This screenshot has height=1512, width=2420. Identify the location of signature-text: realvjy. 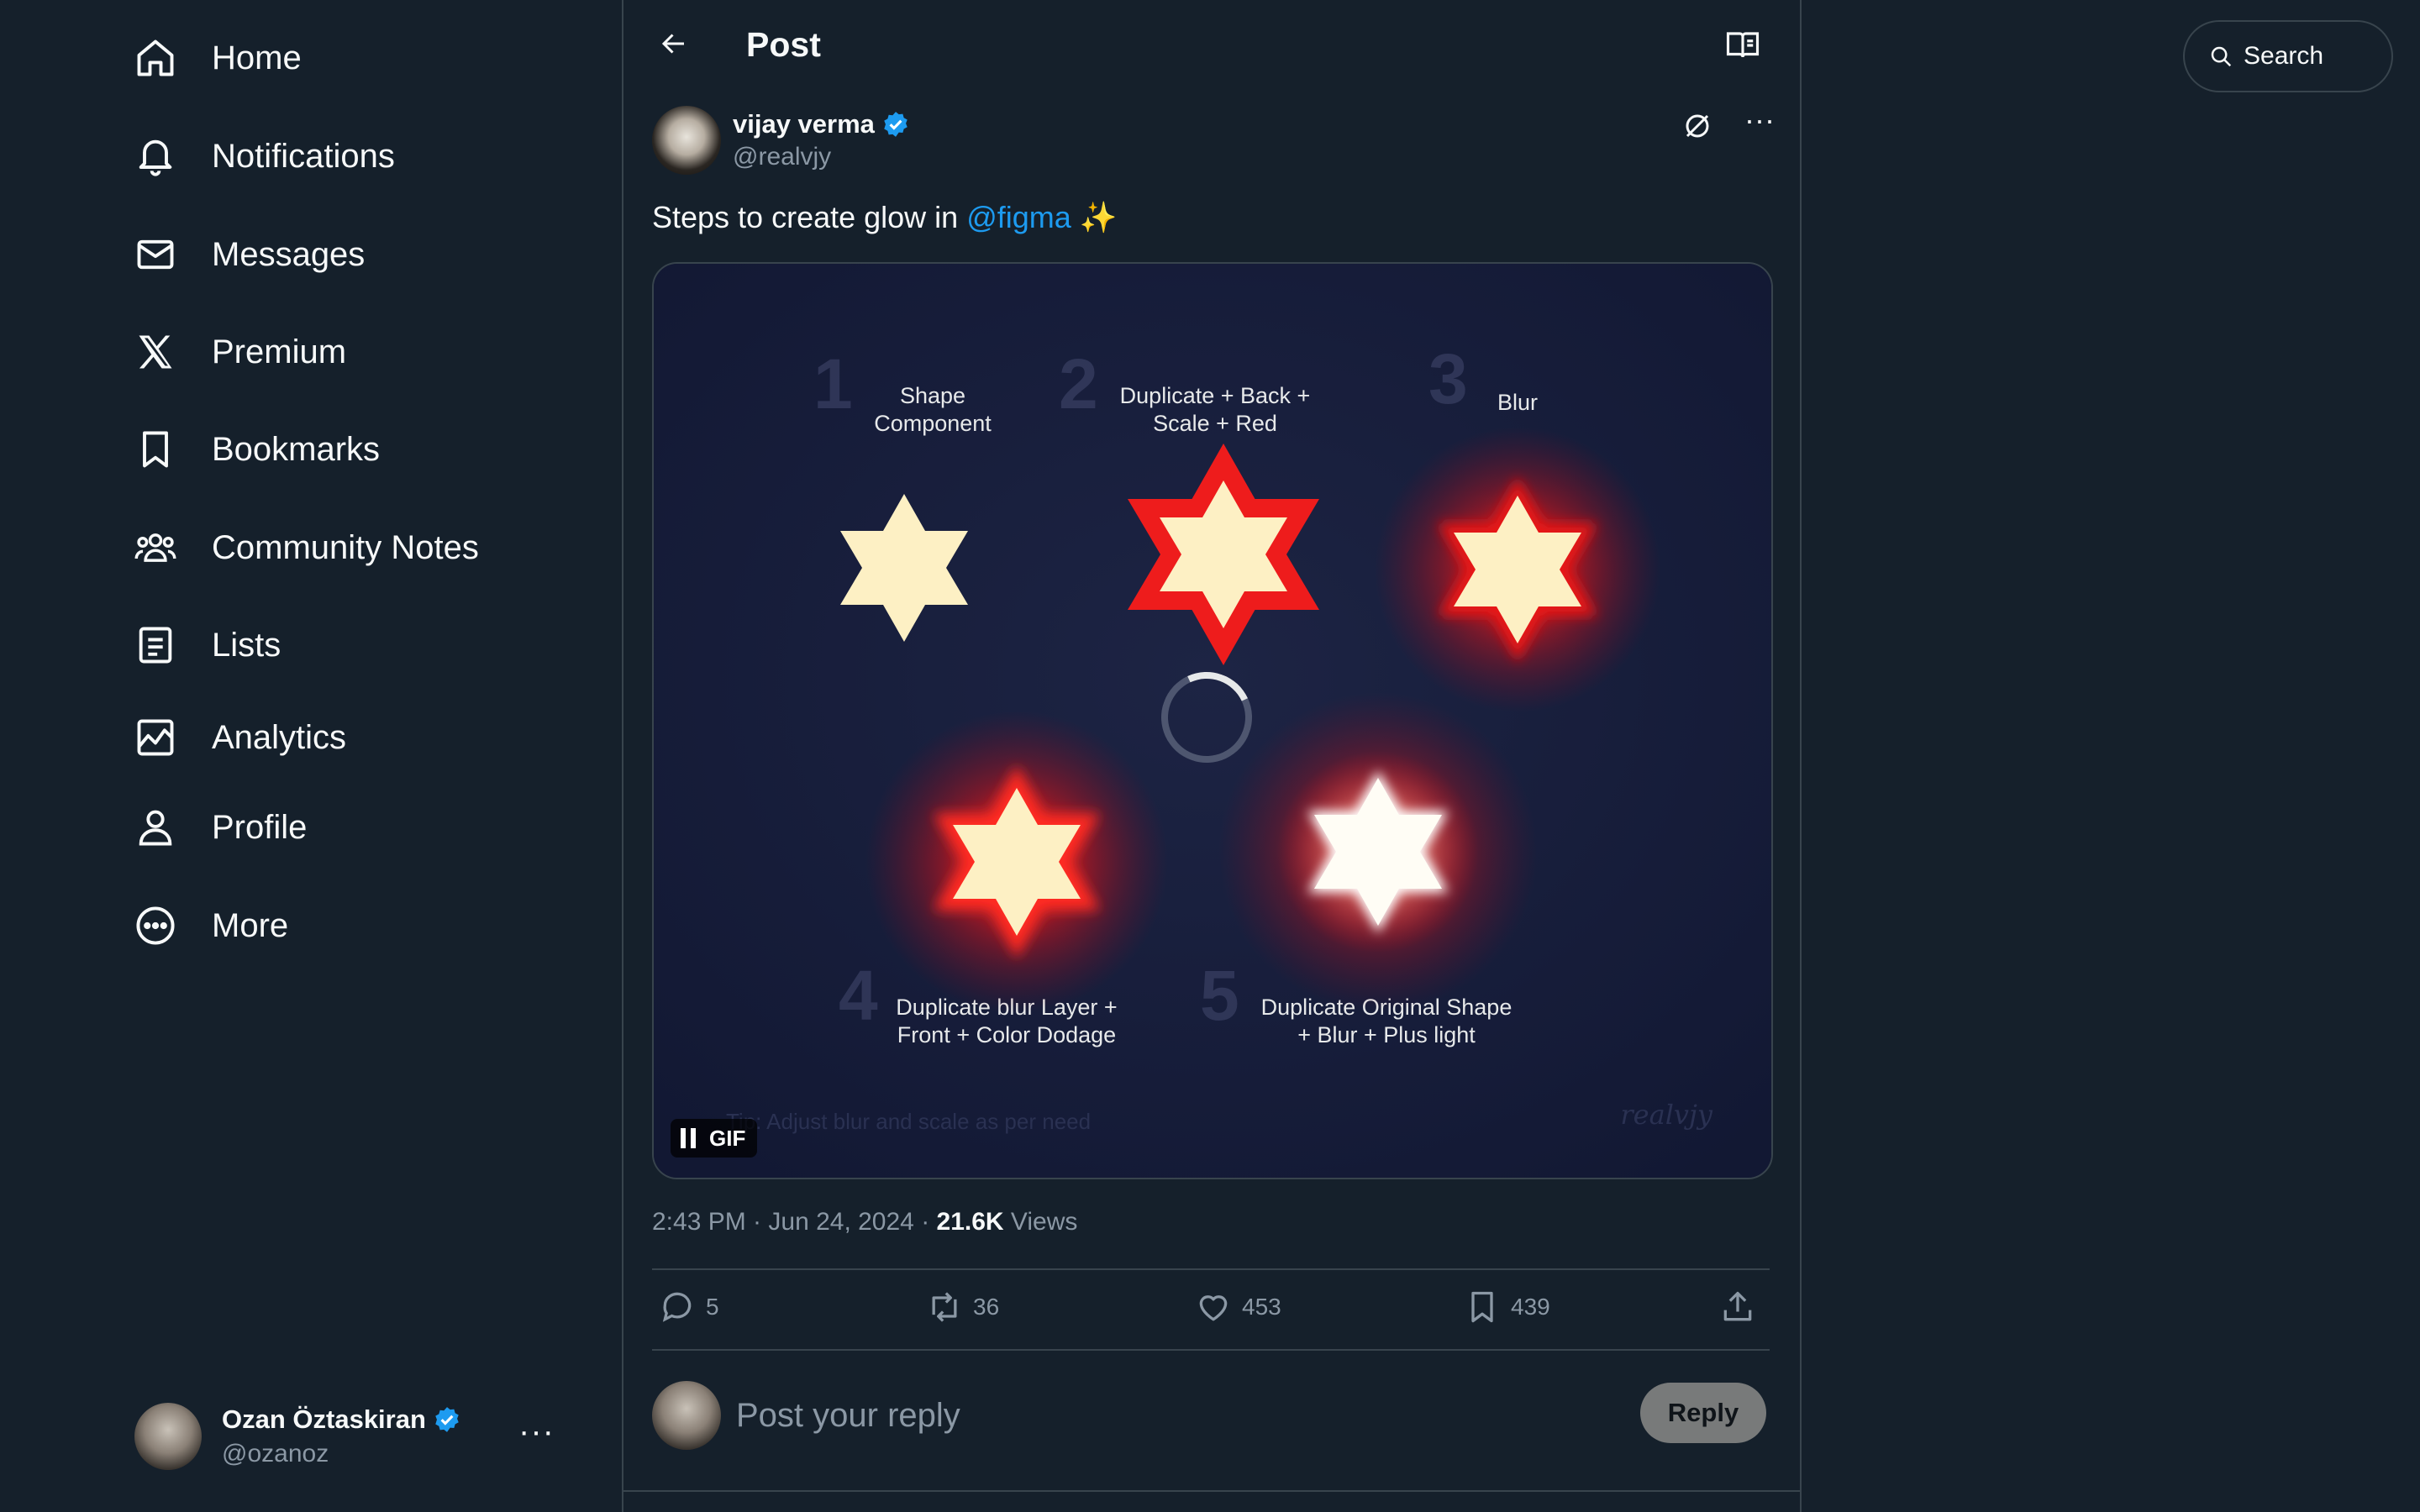
(1666, 1115).